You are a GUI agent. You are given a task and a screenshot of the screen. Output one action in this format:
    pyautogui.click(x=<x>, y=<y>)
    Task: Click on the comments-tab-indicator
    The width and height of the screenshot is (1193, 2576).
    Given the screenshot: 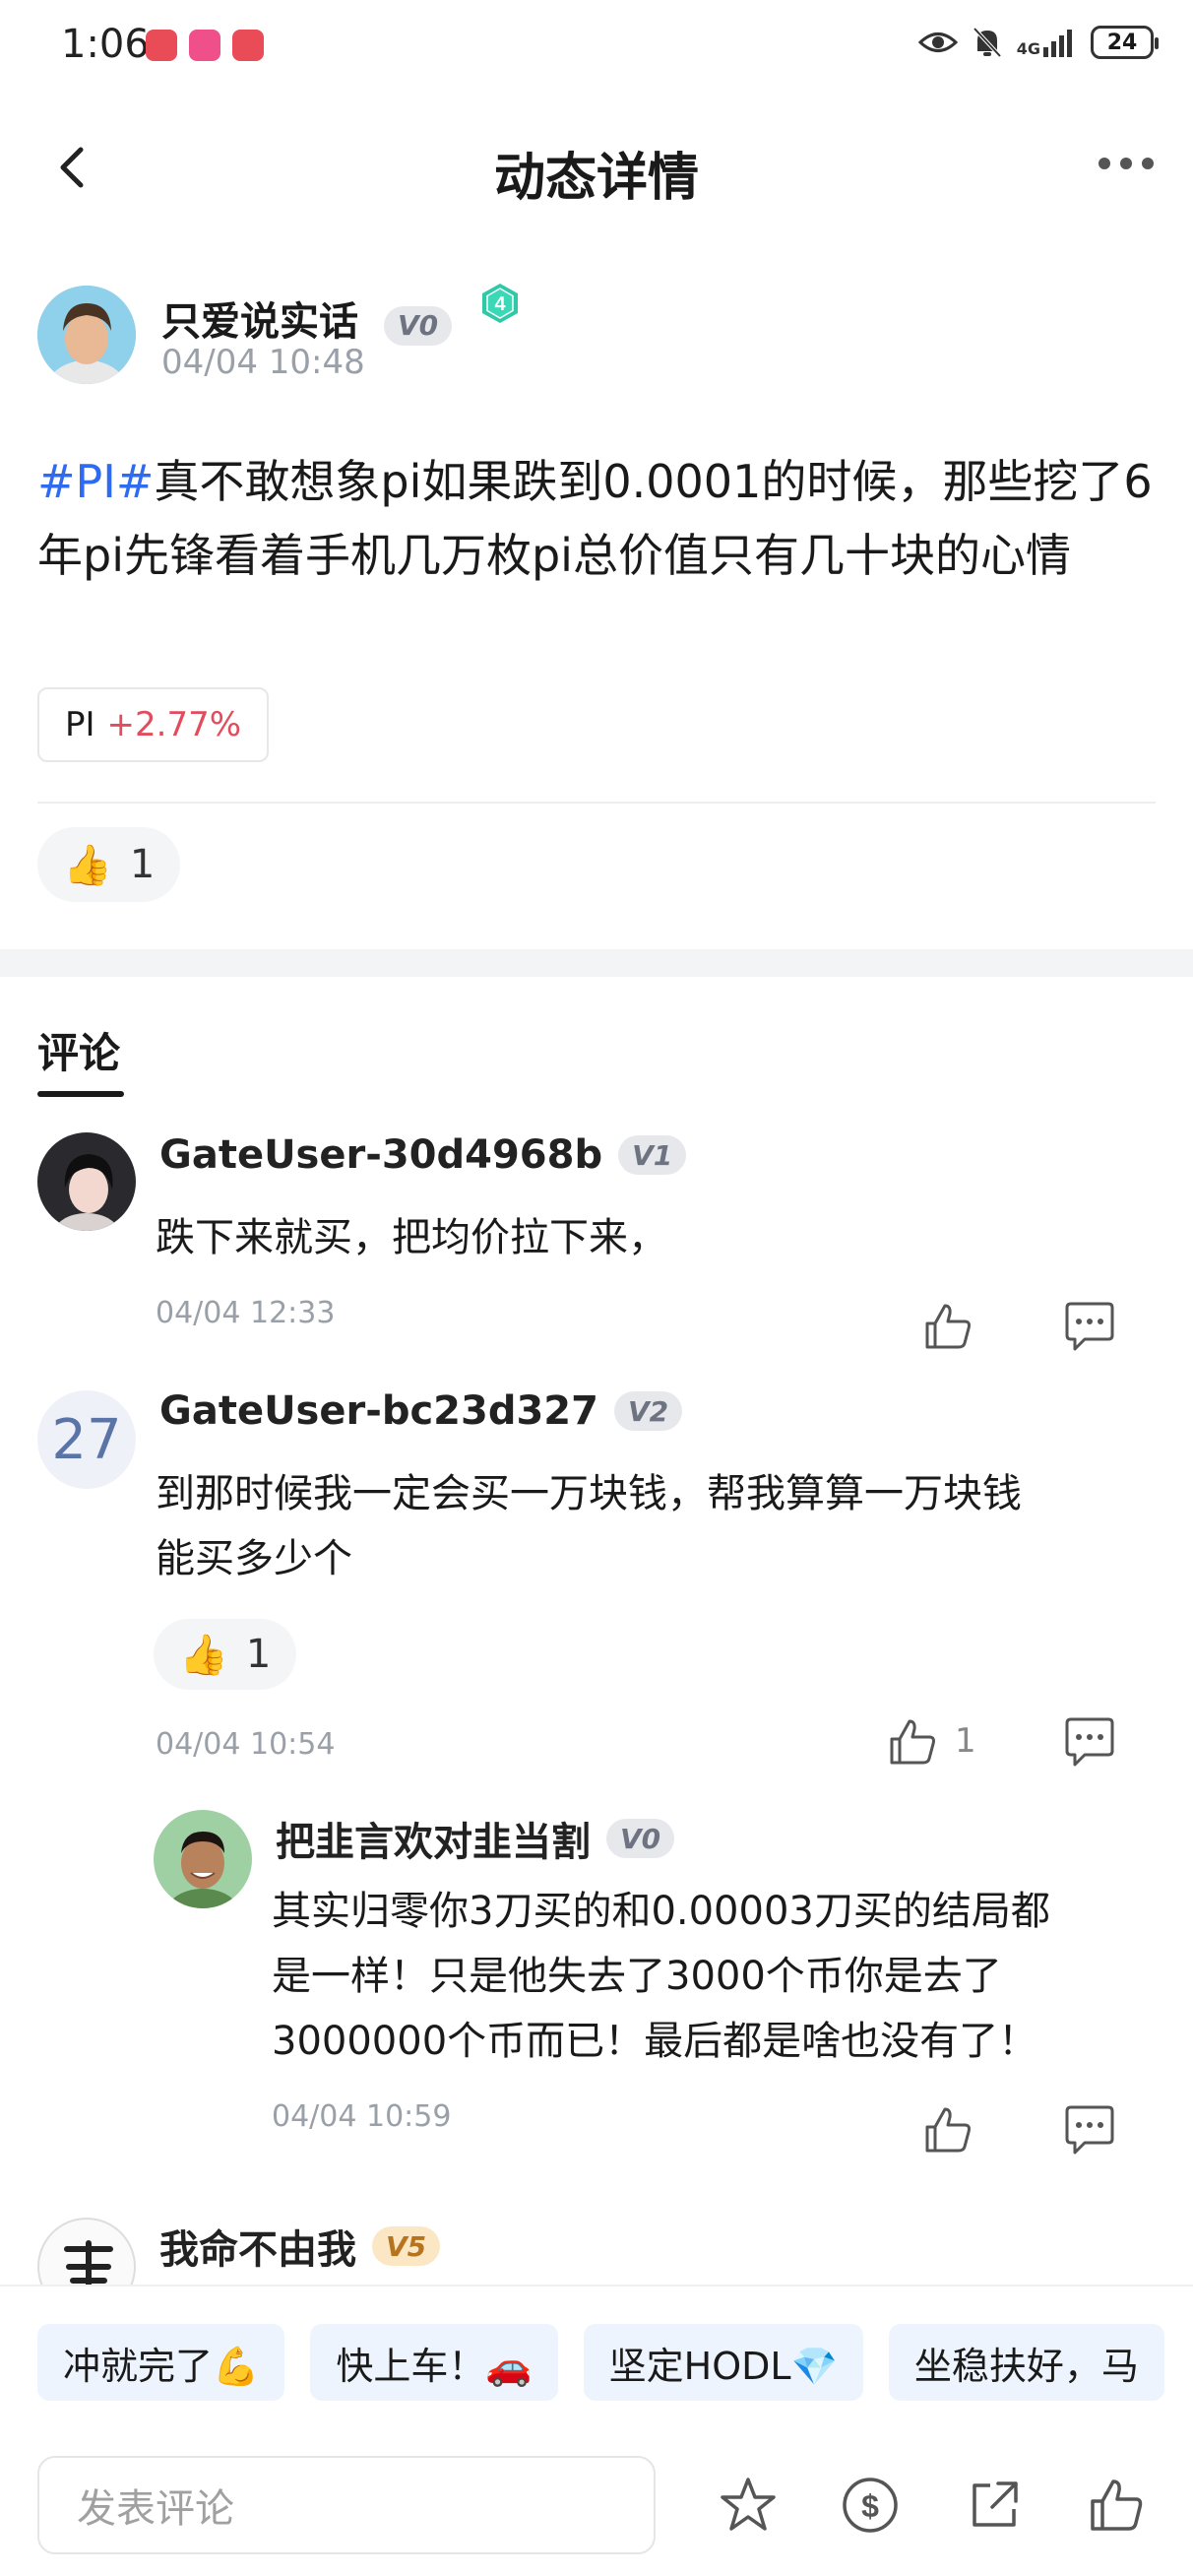 What is the action you would take?
    pyautogui.click(x=80, y=1094)
    